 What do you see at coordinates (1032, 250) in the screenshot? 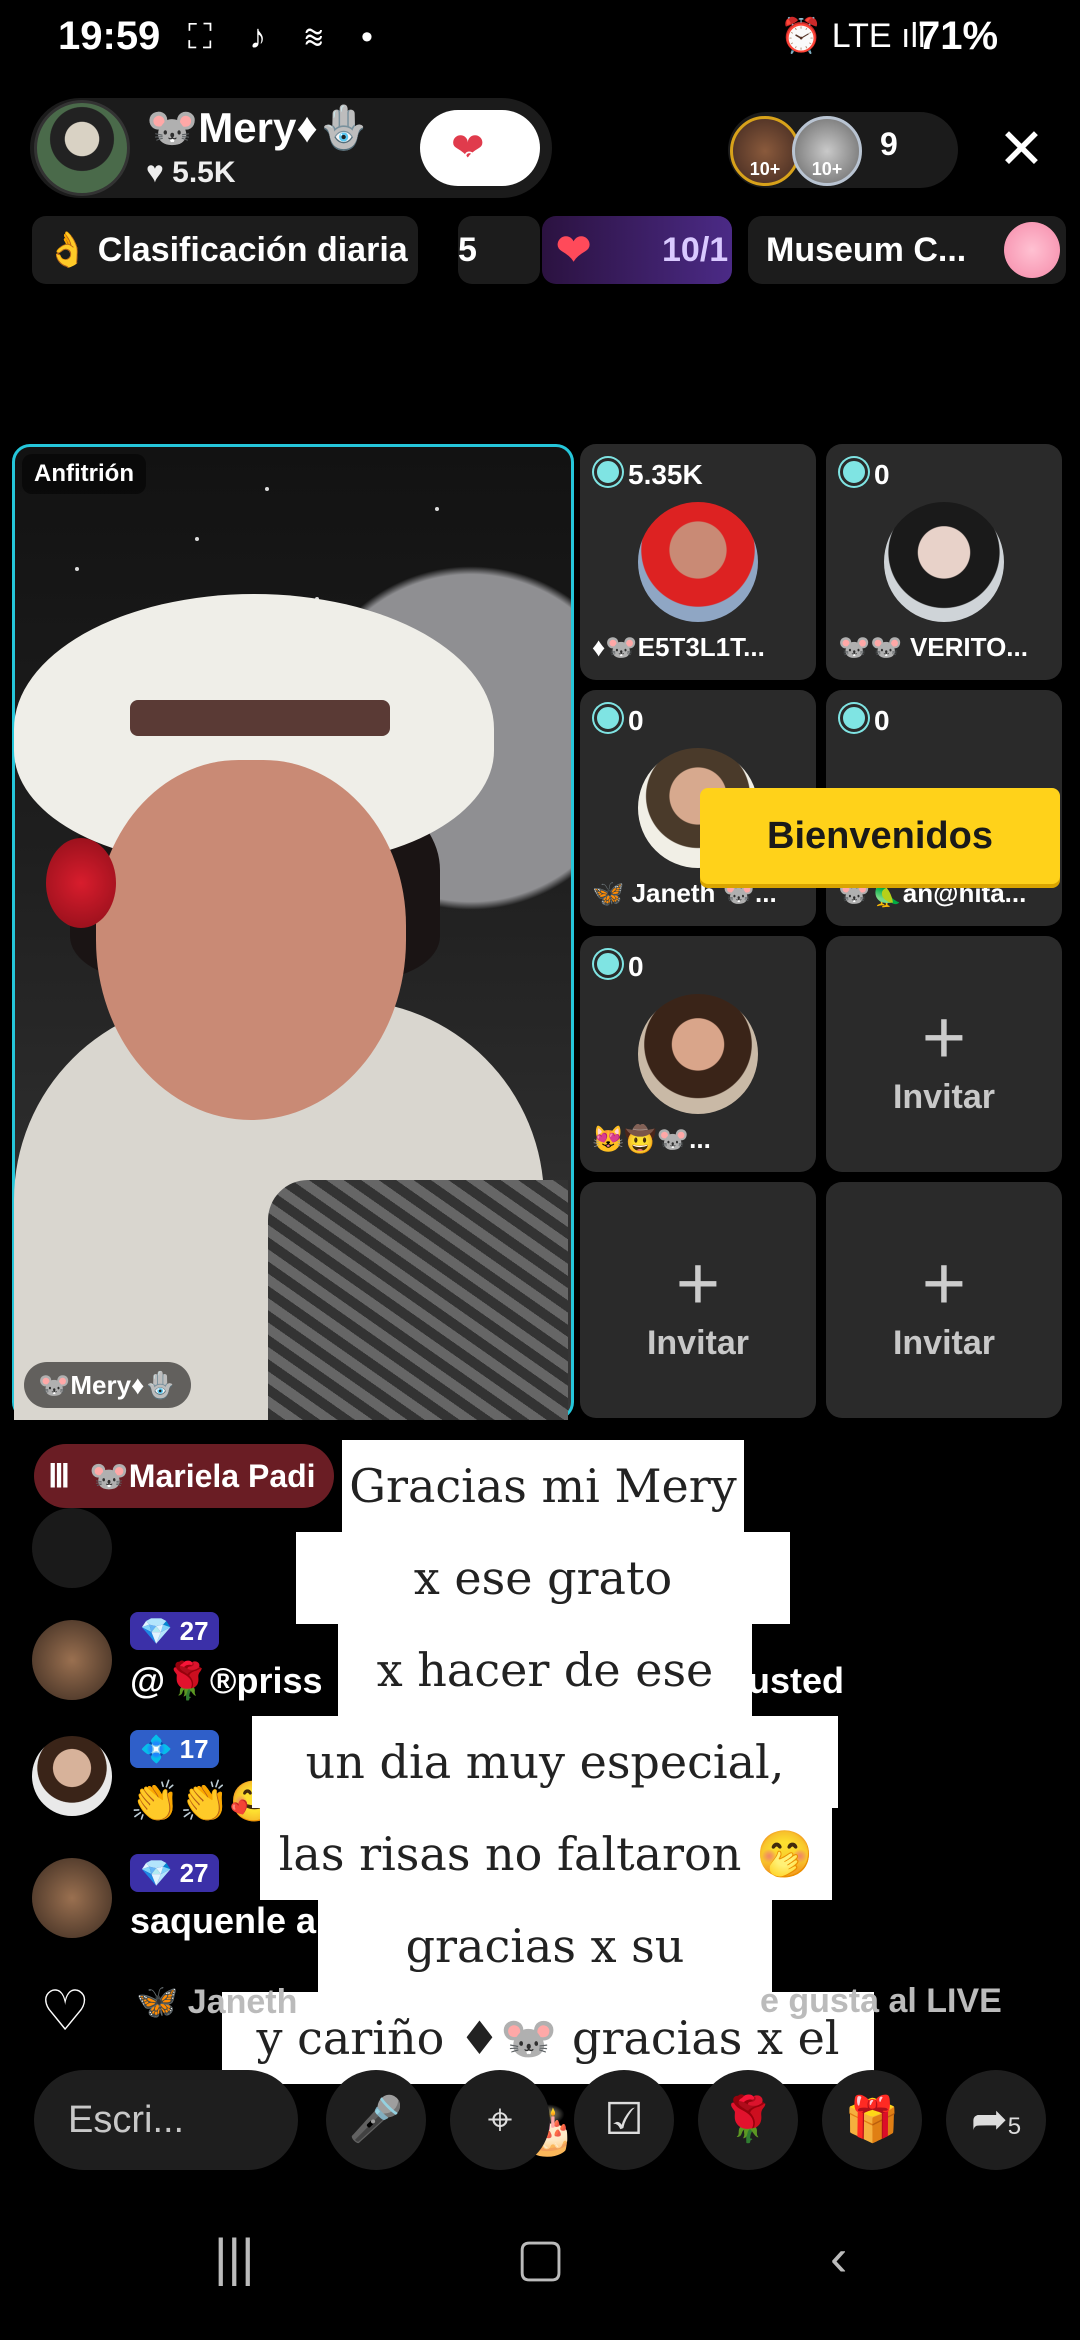
I see `icecream-icon` at bounding box center [1032, 250].